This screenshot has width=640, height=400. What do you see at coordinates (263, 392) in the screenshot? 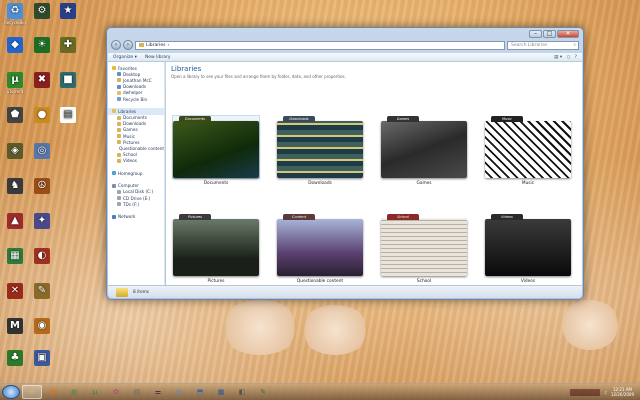
I see `app12-taskbar-button: ✎` at bounding box center [263, 392].